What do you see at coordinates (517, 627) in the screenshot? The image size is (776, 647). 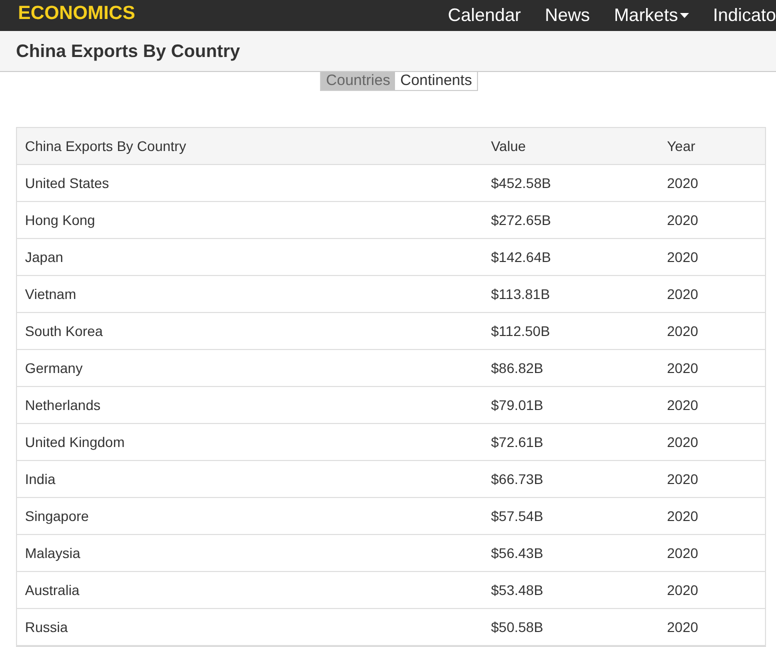 I see `table-cell-text: $50.58B` at bounding box center [517, 627].